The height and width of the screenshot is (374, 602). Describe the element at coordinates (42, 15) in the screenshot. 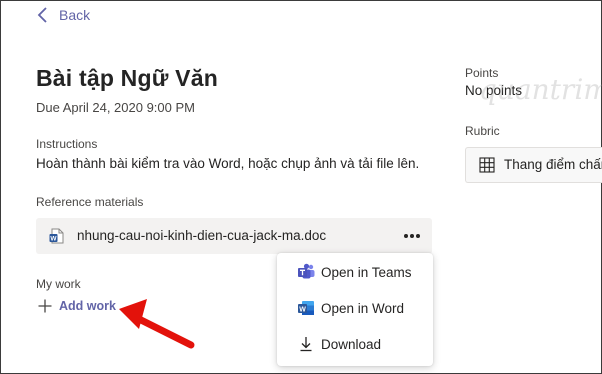

I see `chevron-left-icon` at that location.